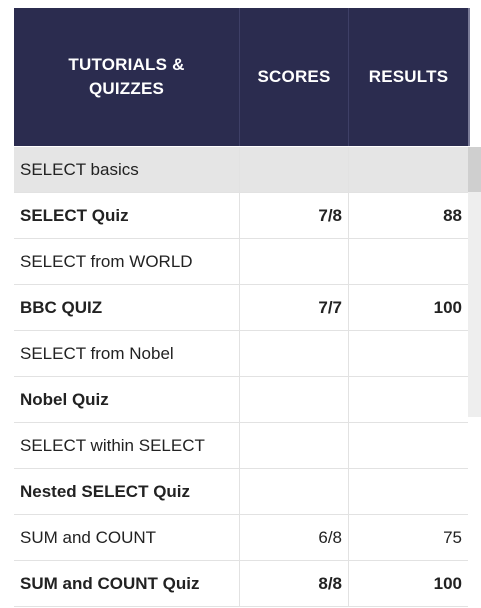 The width and height of the screenshot is (481, 608). What do you see at coordinates (408, 77) in the screenshot?
I see `header-results: RESULTS` at bounding box center [408, 77].